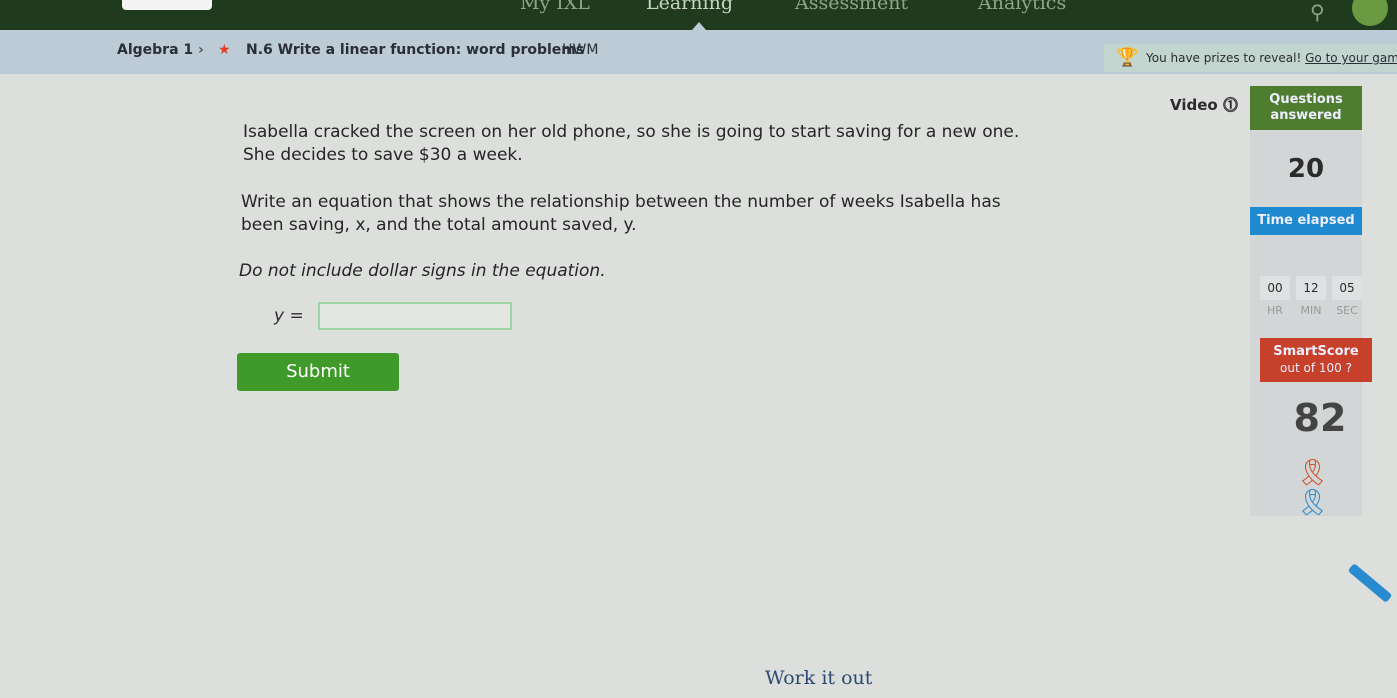 Image resolution: width=1397 pixels, height=698 pixels. What do you see at coordinates (1306, 221) in the screenshot?
I see `time-elapsed-header: Time elapsed` at bounding box center [1306, 221].